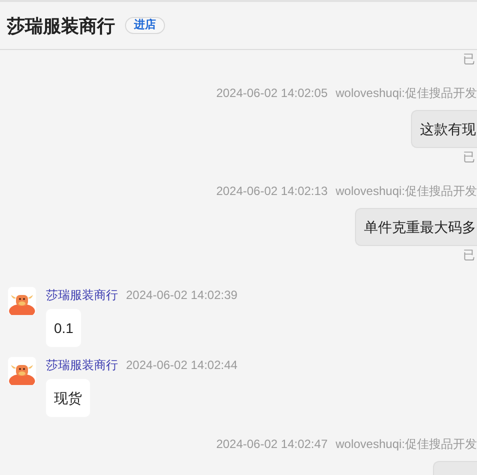  What do you see at coordinates (182, 295) in the screenshot?
I see `message-time: 2024-06-02 14:02:39` at bounding box center [182, 295].